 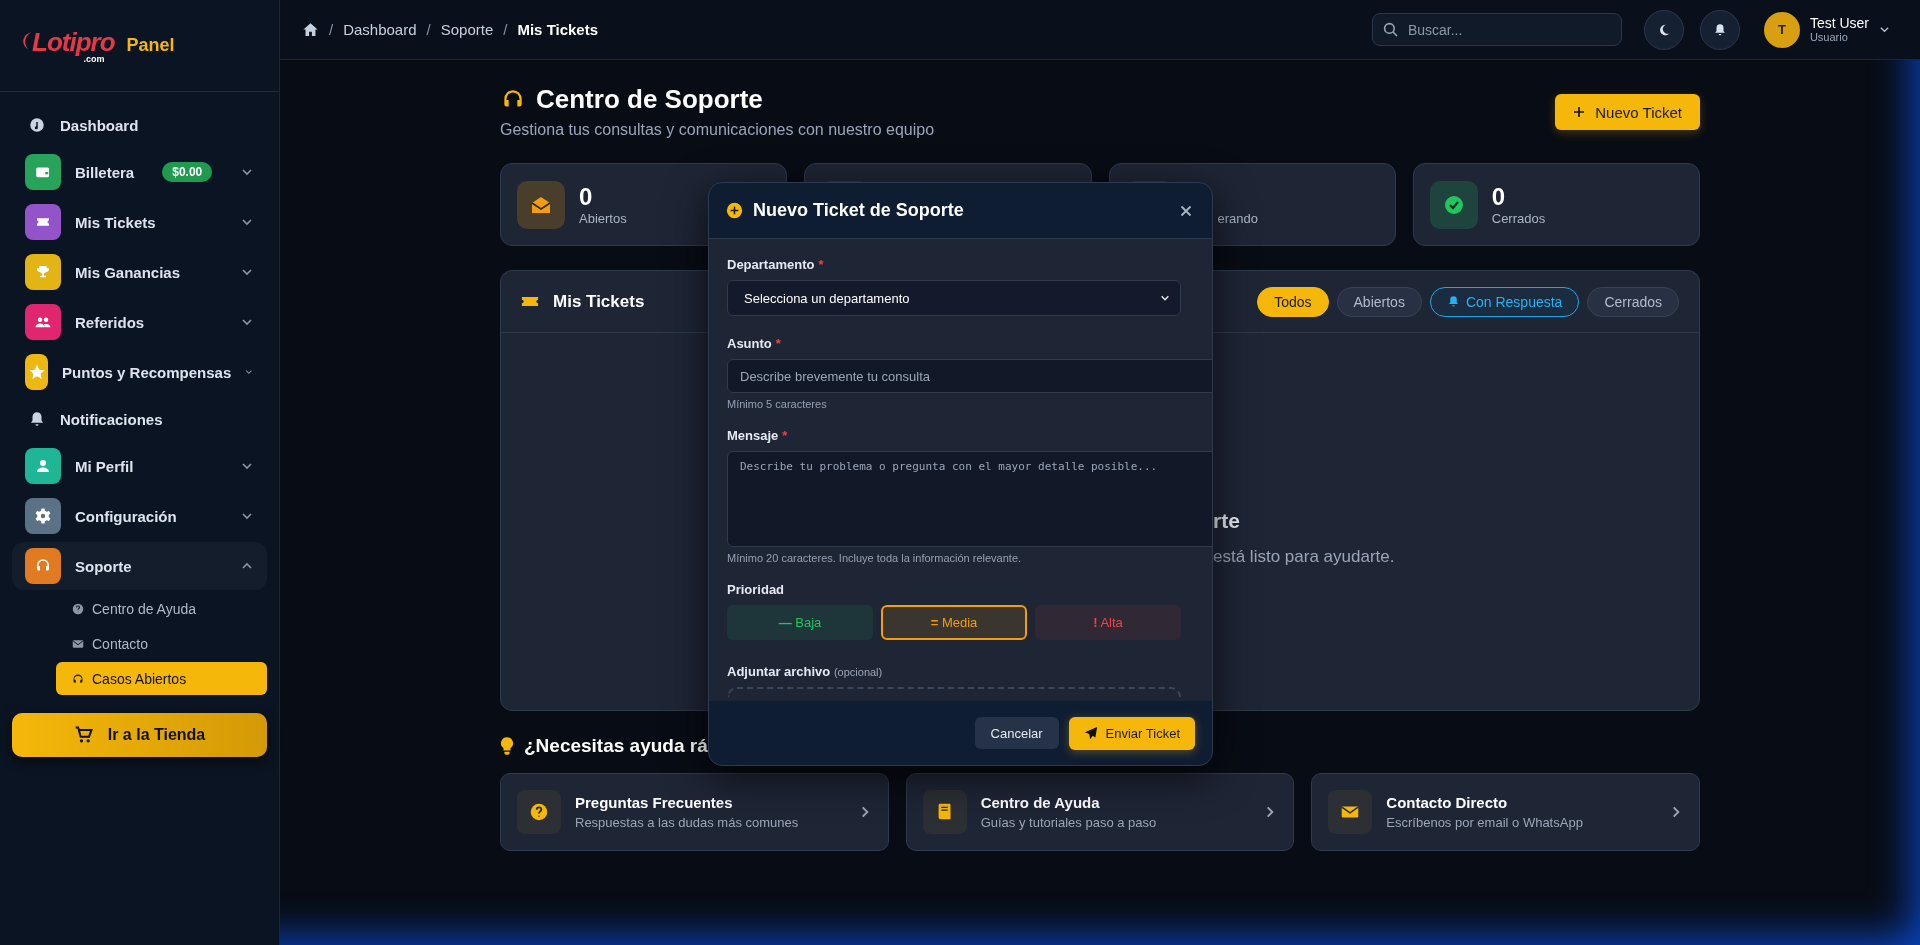 I want to click on sidebar-item: Puntos y Recompensas, so click(x=139, y=372).